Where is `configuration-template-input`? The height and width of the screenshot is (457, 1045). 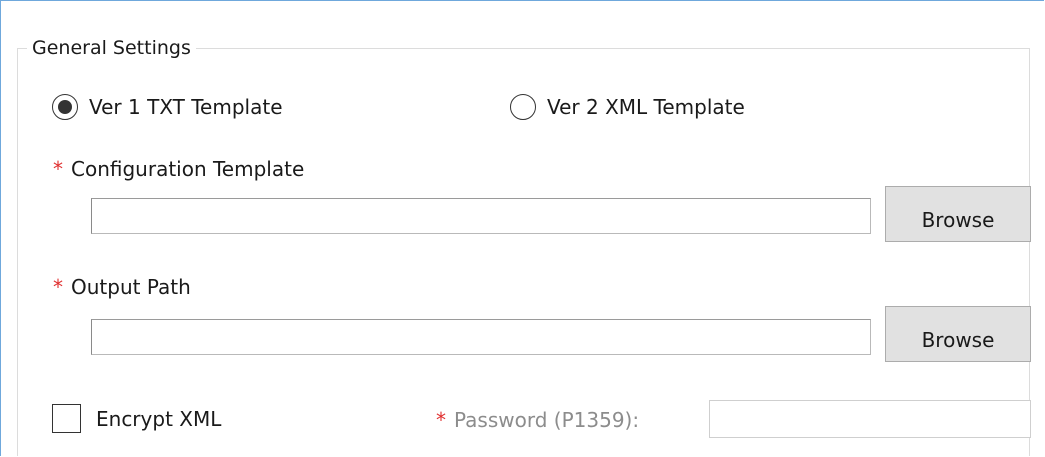
configuration-template-input is located at coordinates (481, 216).